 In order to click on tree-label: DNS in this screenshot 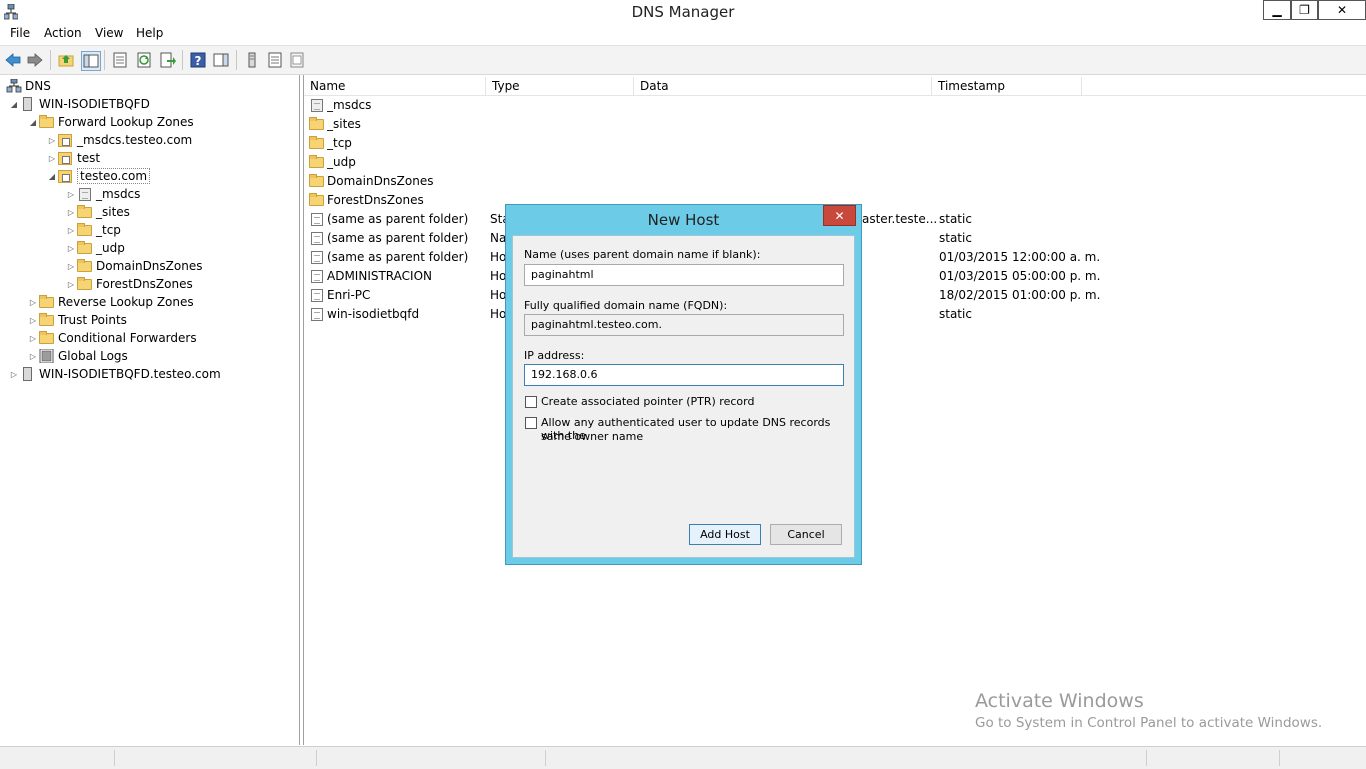, I will do `click(38, 86)`.